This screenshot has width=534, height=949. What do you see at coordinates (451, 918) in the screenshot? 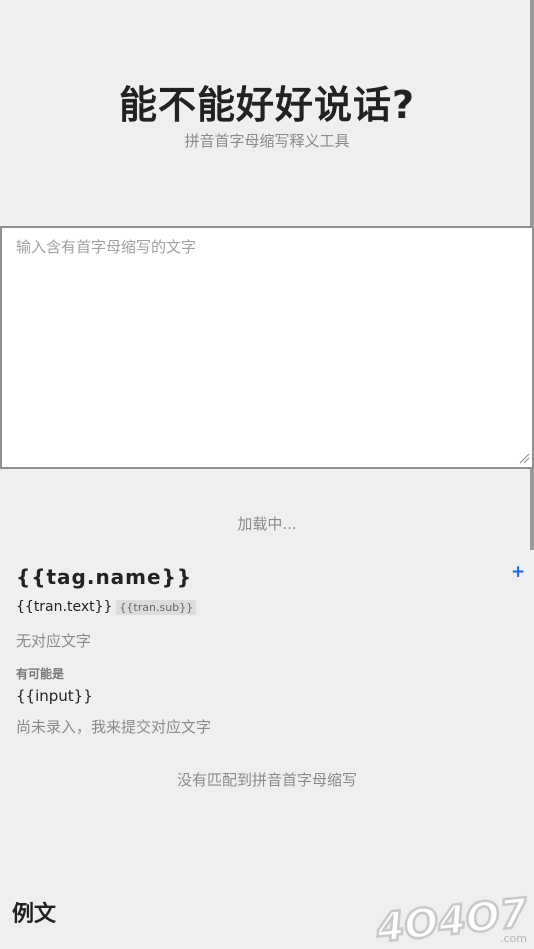
I see `watermark-logo: 4O4O7 .com` at bounding box center [451, 918].